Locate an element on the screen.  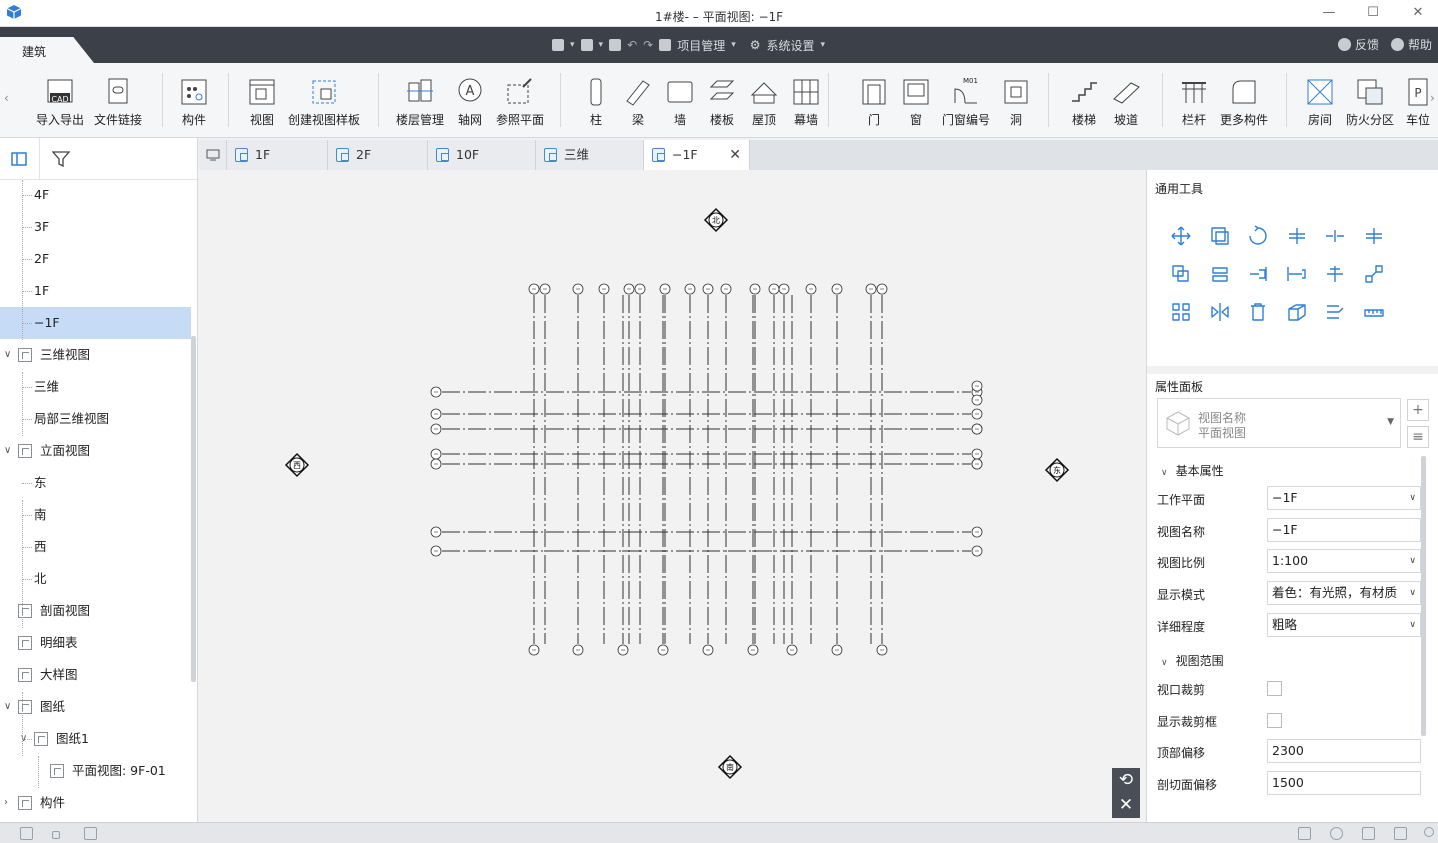
3d-box-icon is located at coordinates (1297, 312).